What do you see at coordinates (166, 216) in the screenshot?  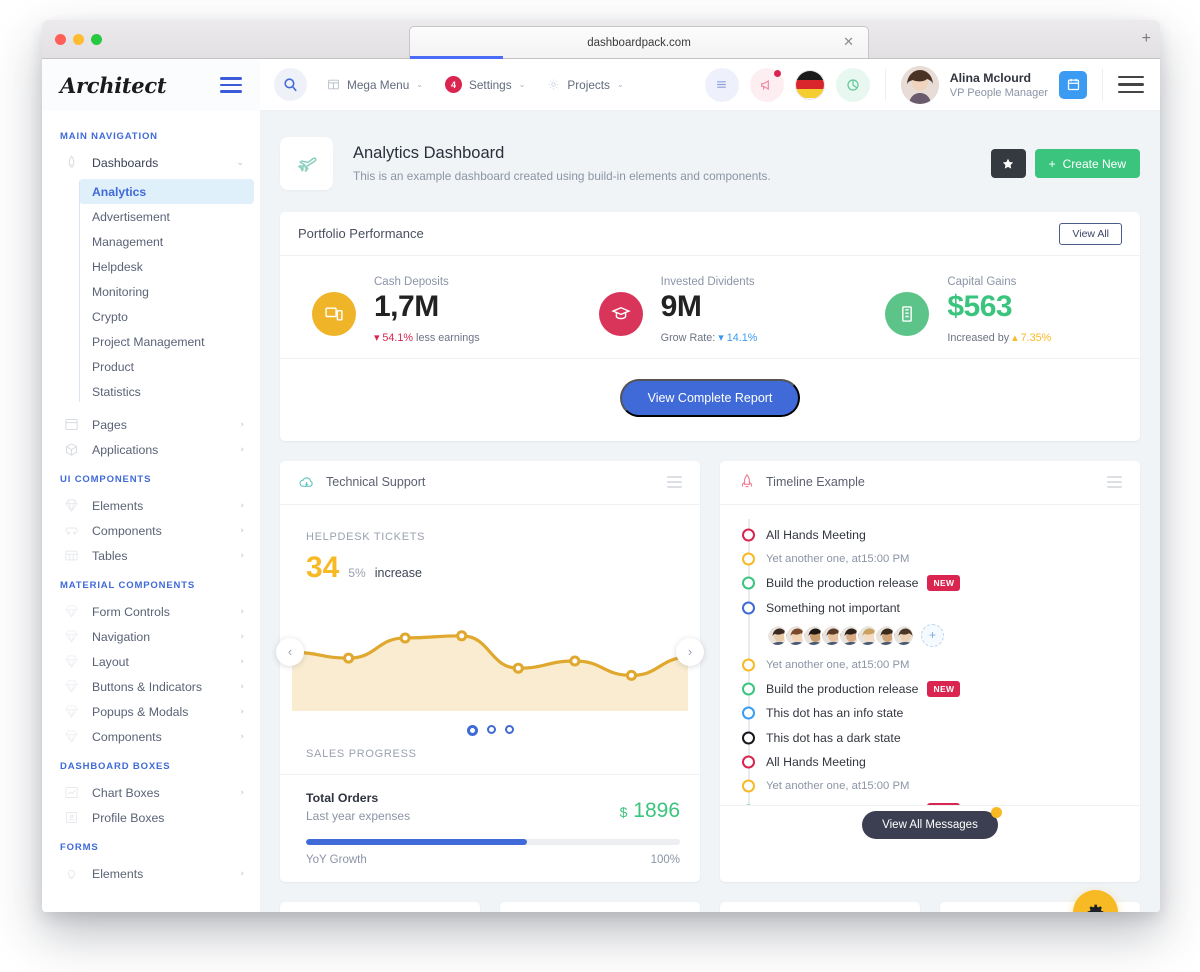 I see `sidebar-item-advertisement: Advertisement` at bounding box center [166, 216].